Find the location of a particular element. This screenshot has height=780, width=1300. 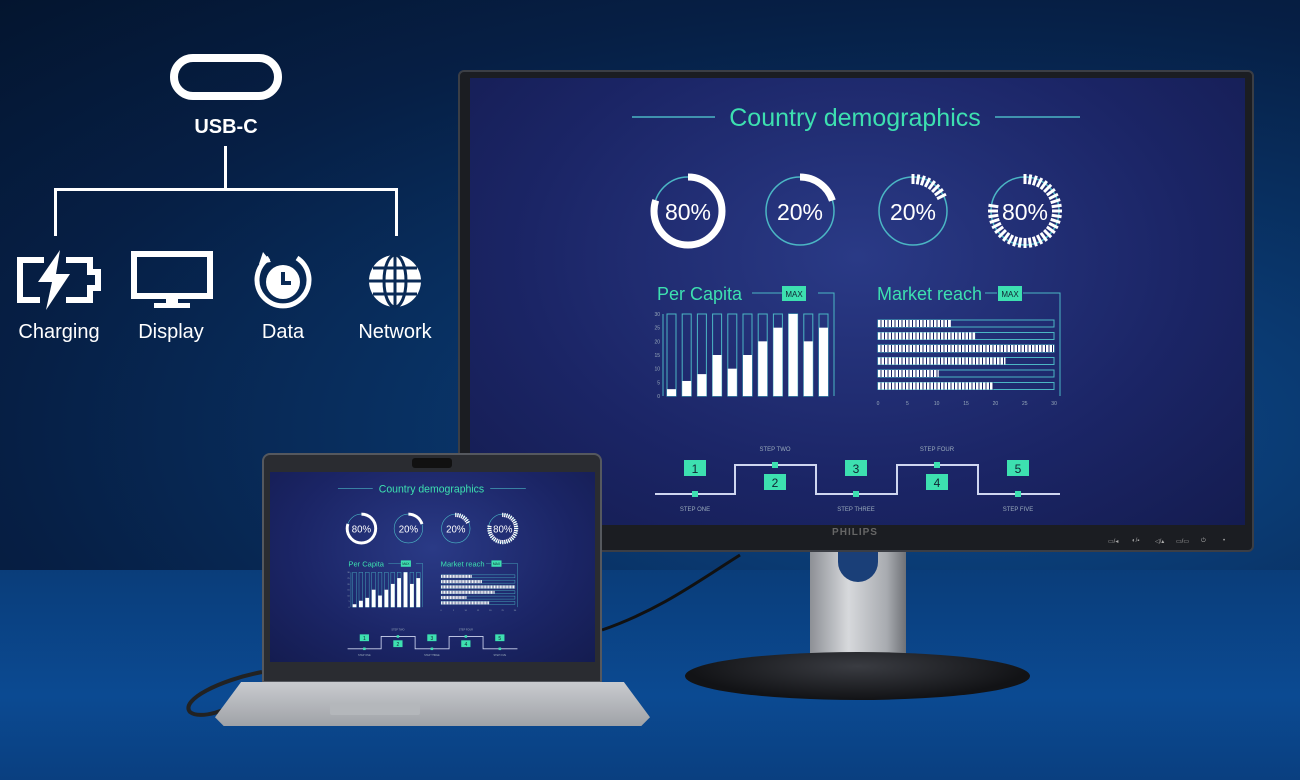

step-number: 5 is located at coordinates (499, 639).